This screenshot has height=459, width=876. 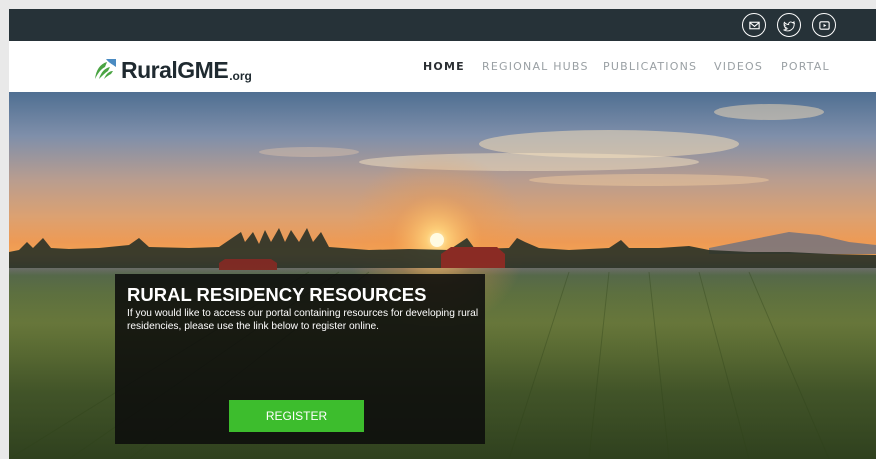 What do you see at coordinates (175, 70) in the screenshot?
I see `logo-name: RuralGME` at bounding box center [175, 70].